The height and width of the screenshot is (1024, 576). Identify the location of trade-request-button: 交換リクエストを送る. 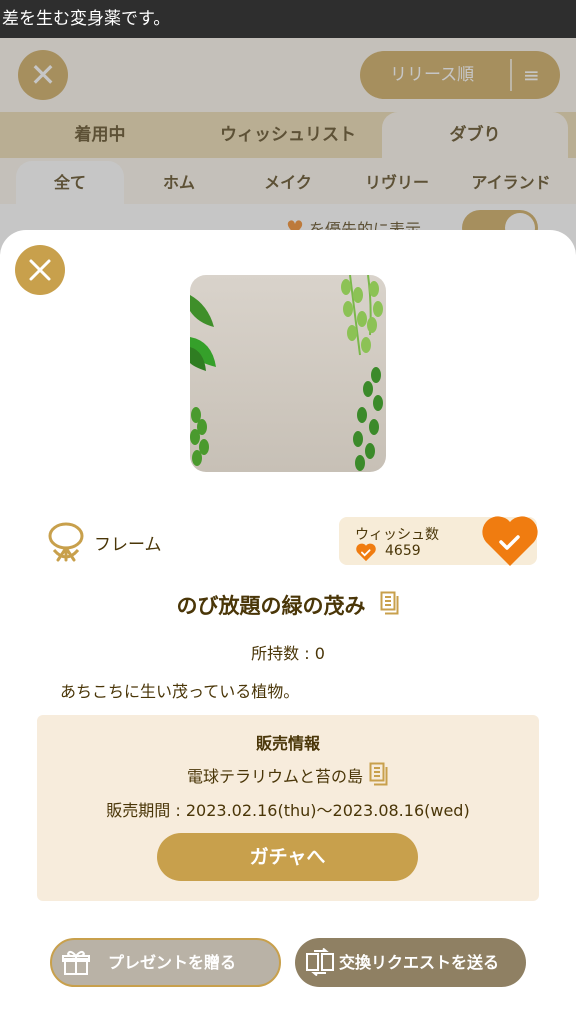
(410, 962).